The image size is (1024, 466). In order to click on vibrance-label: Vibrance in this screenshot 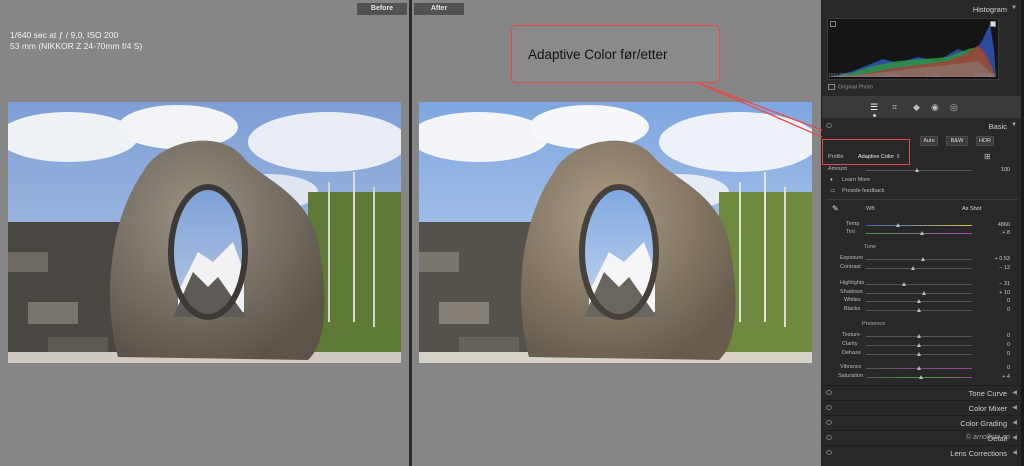, I will do `click(851, 367)`.